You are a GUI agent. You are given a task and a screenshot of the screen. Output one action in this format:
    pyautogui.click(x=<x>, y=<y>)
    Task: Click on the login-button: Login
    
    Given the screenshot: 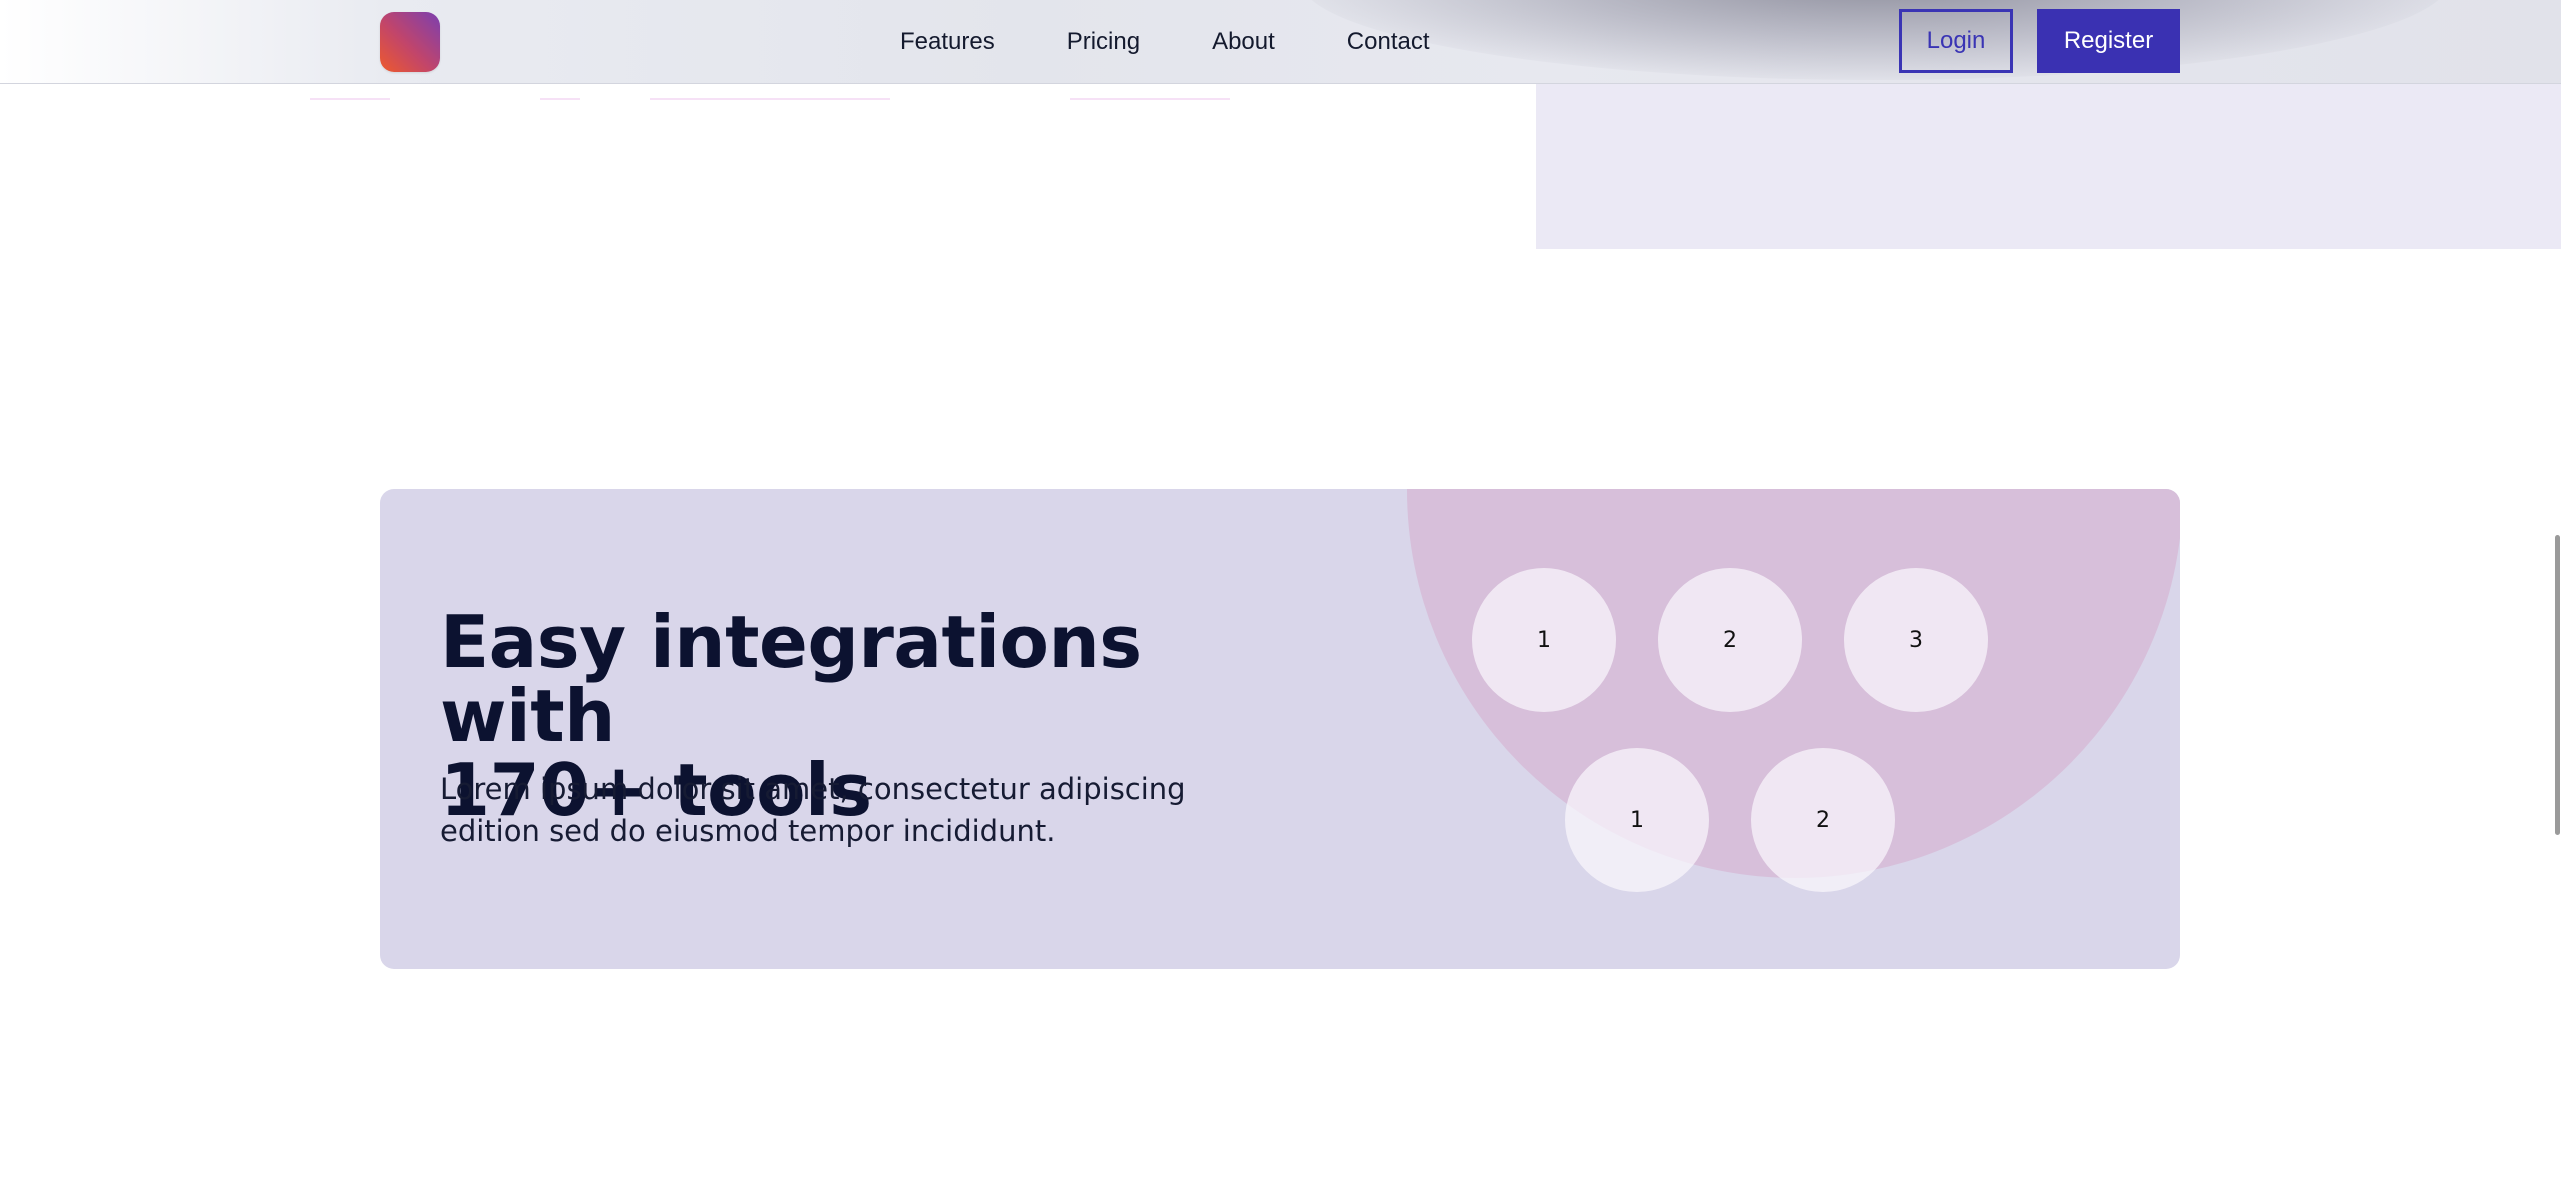 What is the action you would take?
    pyautogui.click(x=1956, y=41)
    